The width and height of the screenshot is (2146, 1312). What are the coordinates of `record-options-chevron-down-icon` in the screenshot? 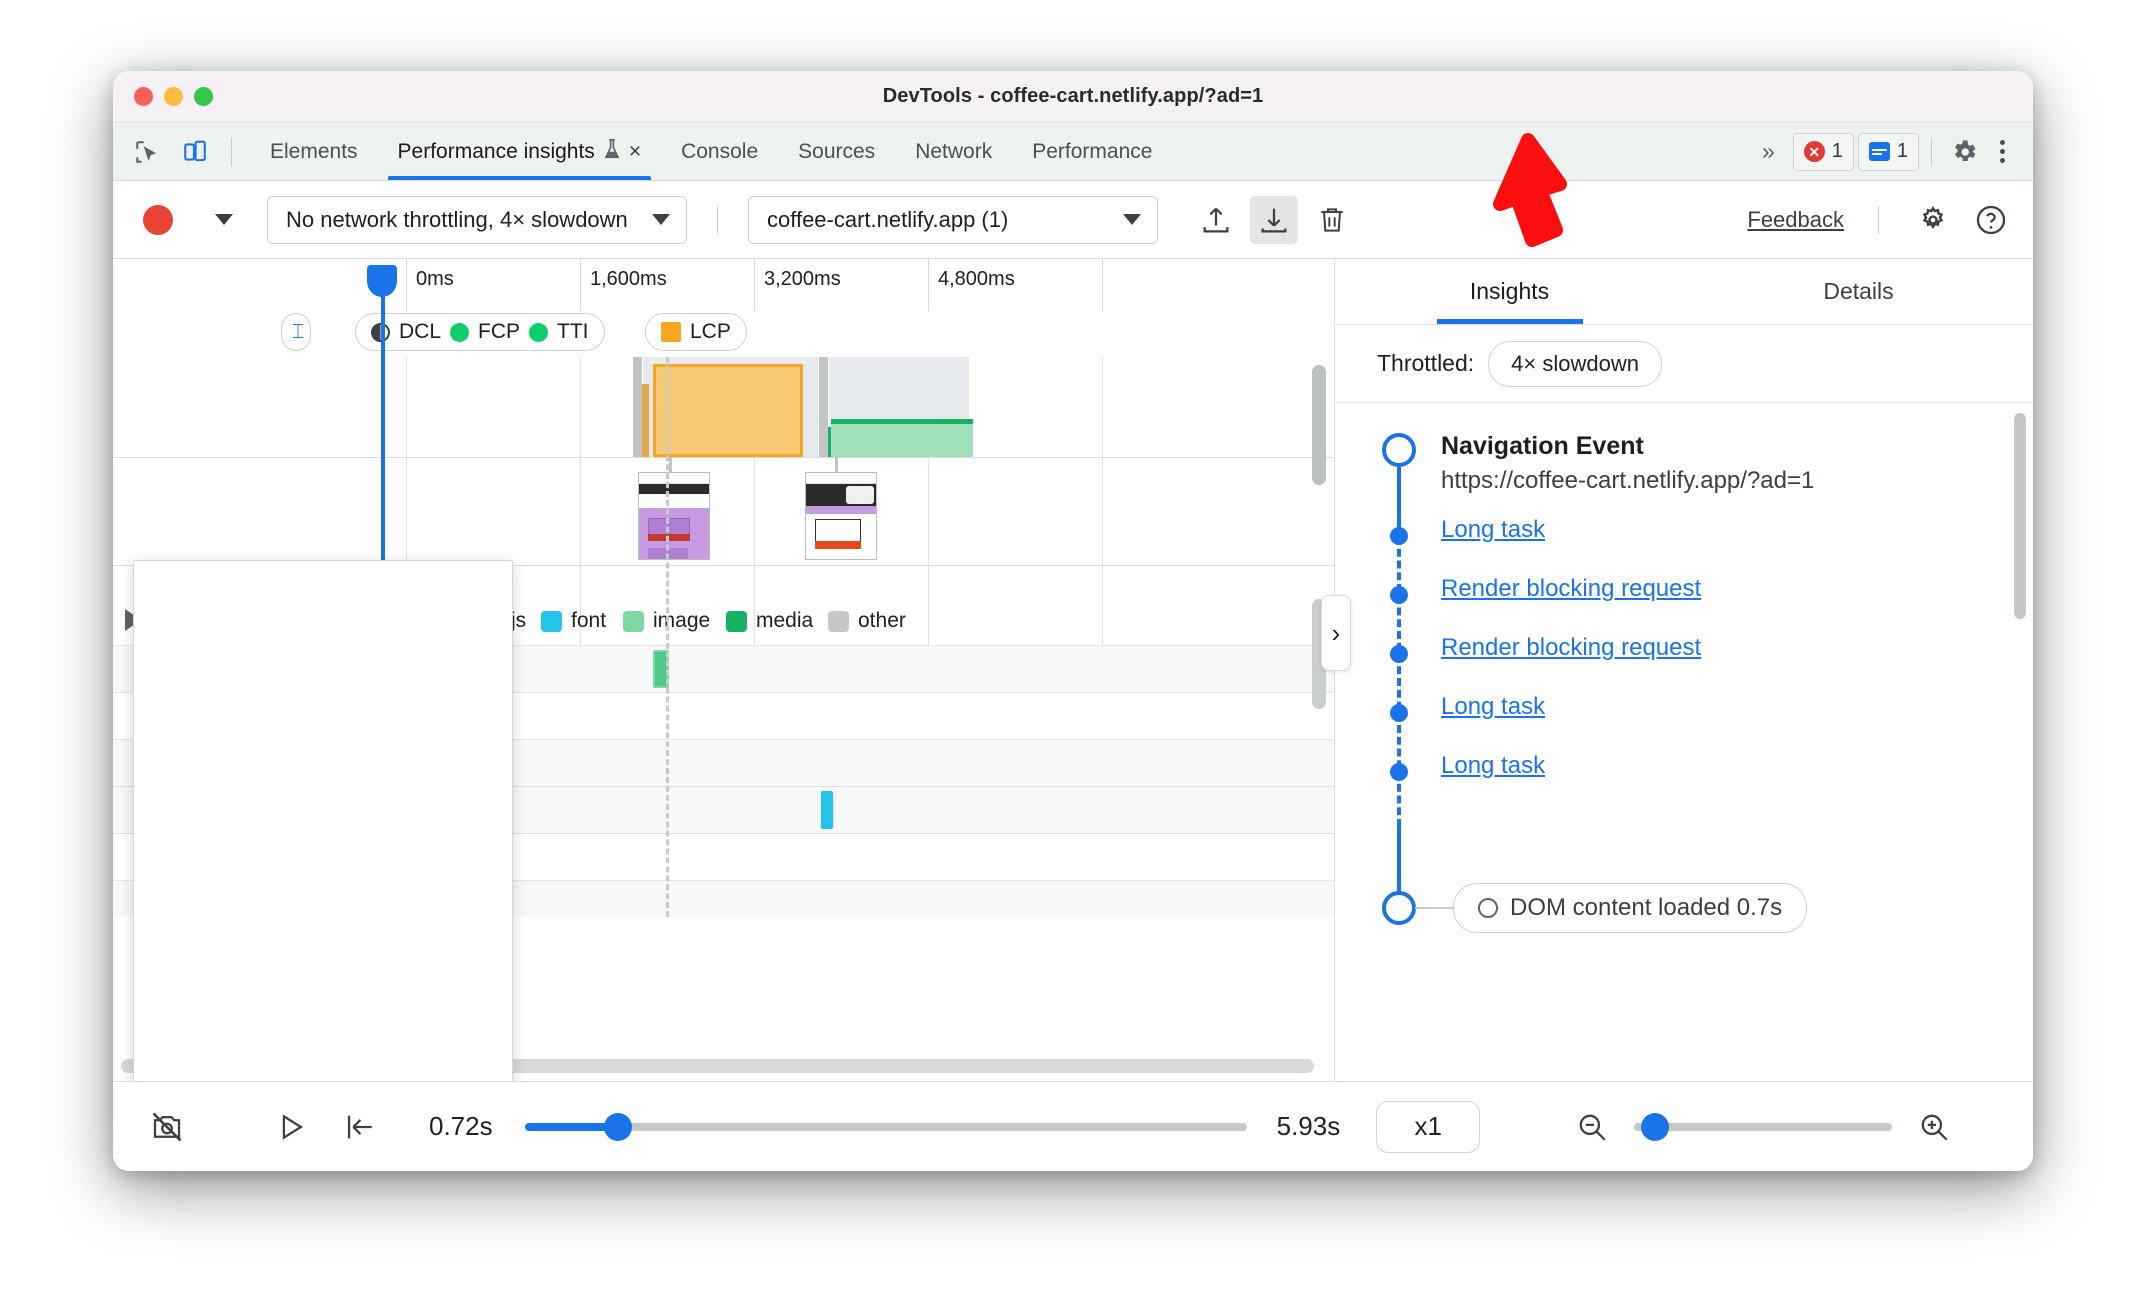 It's located at (224, 219).